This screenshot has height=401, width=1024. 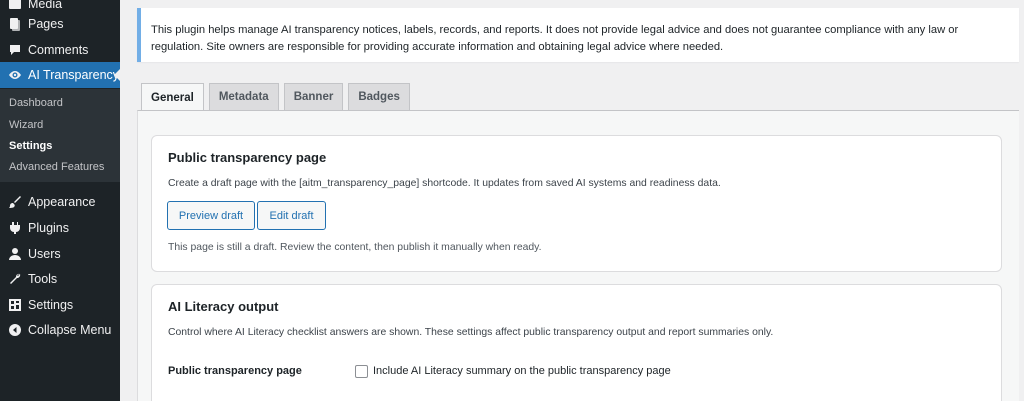 I want to click on sidebar-item-users: Users, so click(x=60, y=254).